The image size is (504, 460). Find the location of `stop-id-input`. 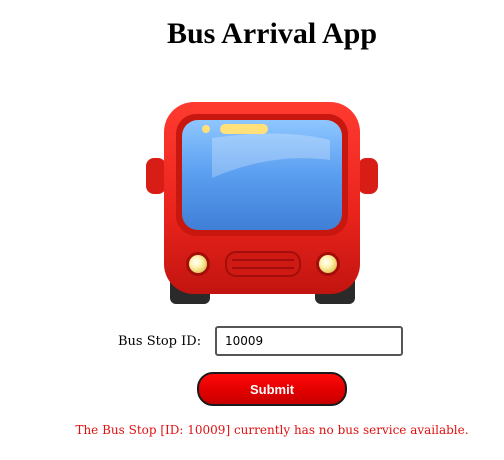

stop-id-input is located at coordinates (309, 341).